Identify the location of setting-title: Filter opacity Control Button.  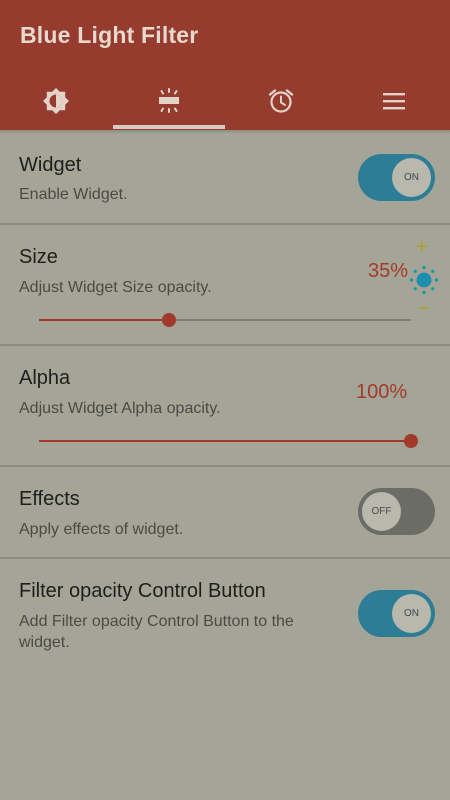
(142, 591).